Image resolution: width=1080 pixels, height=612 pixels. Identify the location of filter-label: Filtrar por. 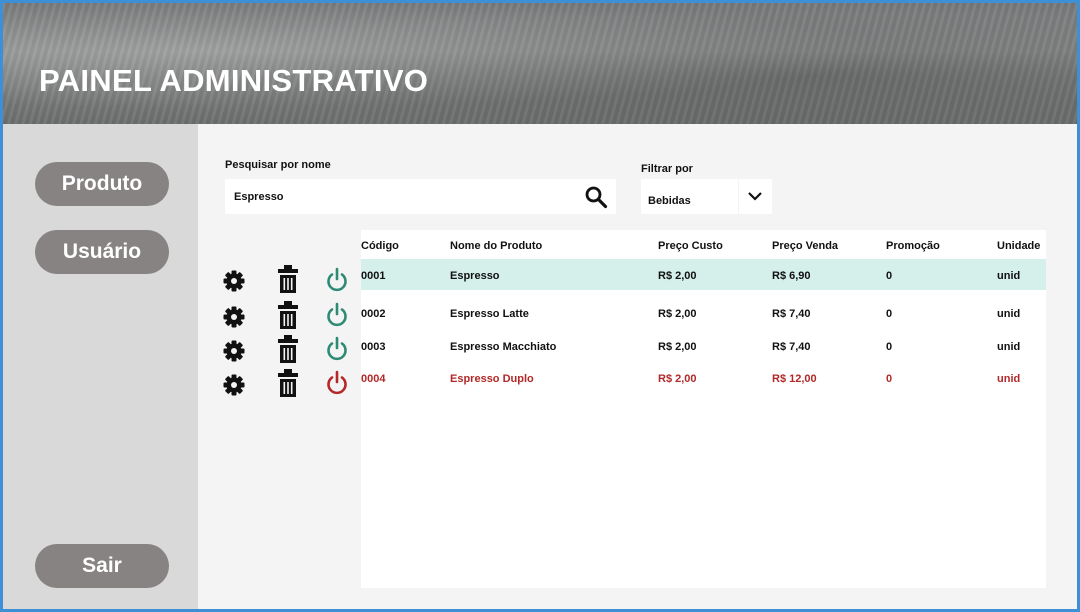
(667, 169).